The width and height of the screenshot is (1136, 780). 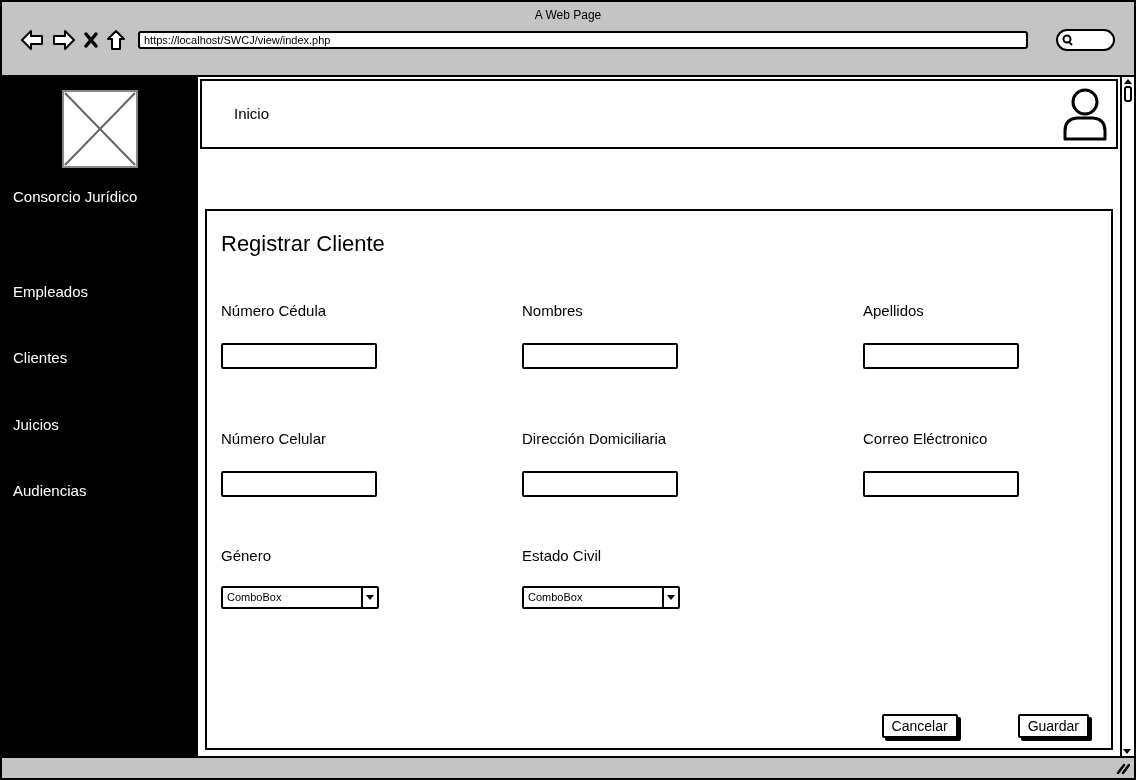 I want to click on scroll-thumb, so click(x=1128, y=94).